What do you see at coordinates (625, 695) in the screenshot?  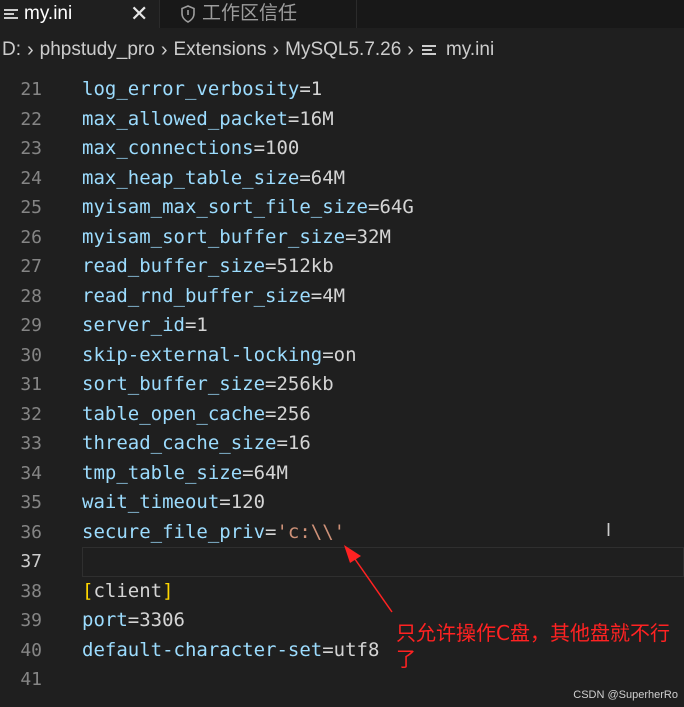 I see `watermark: CSDN @SuperherRo` at bounding box center [625, 695].